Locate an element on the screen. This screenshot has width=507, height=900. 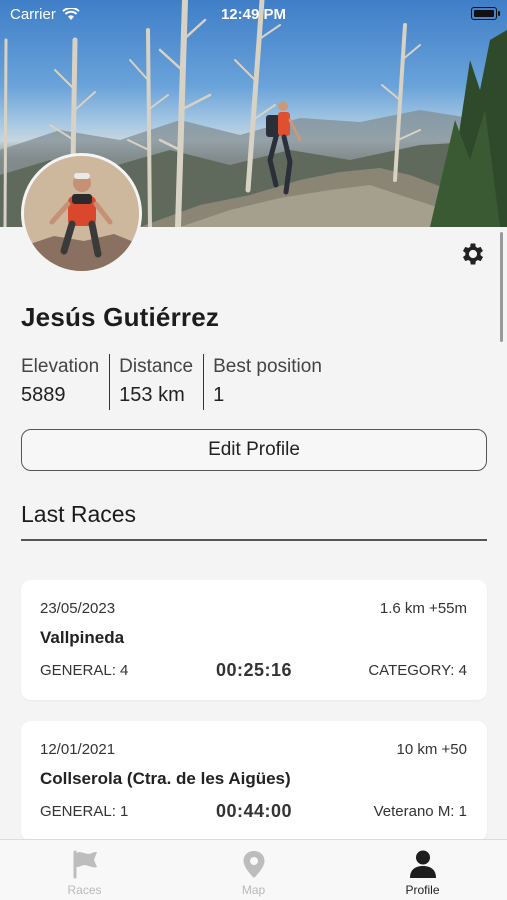
tab-bar: Races Map Profile is located at coordinates (253, 869).